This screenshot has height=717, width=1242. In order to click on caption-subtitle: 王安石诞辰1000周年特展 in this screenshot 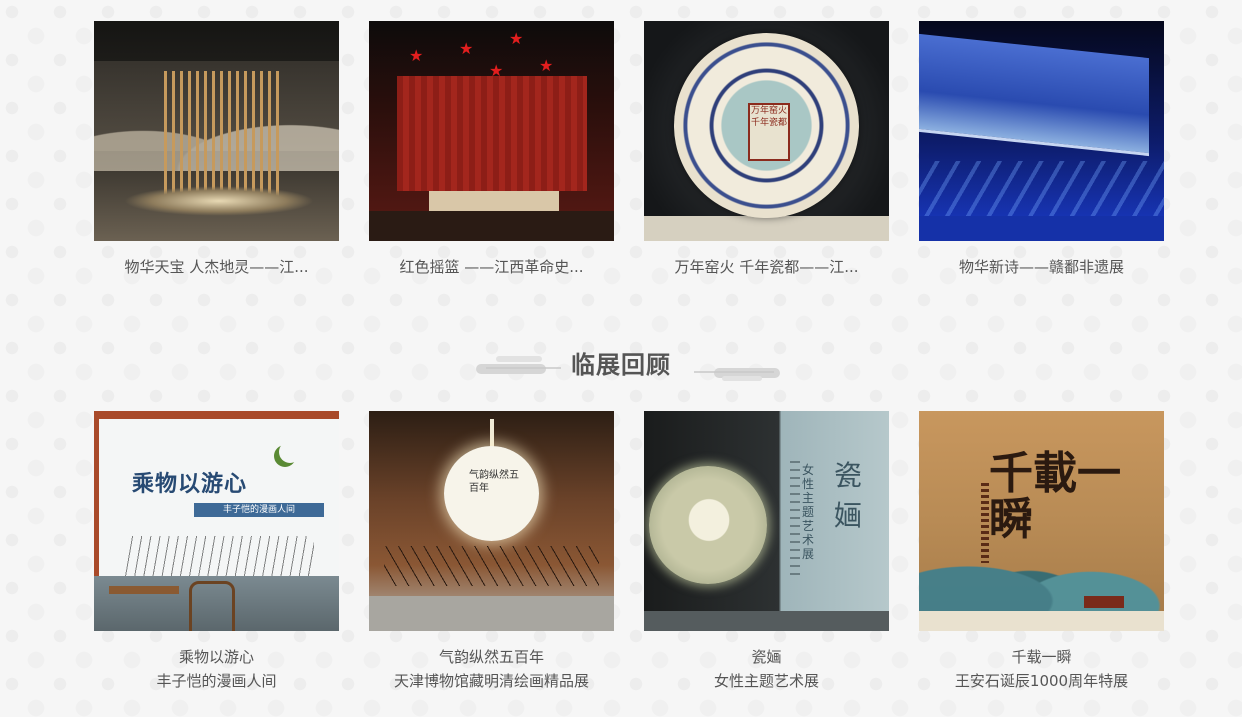, I will do `click(1041, 681)`.